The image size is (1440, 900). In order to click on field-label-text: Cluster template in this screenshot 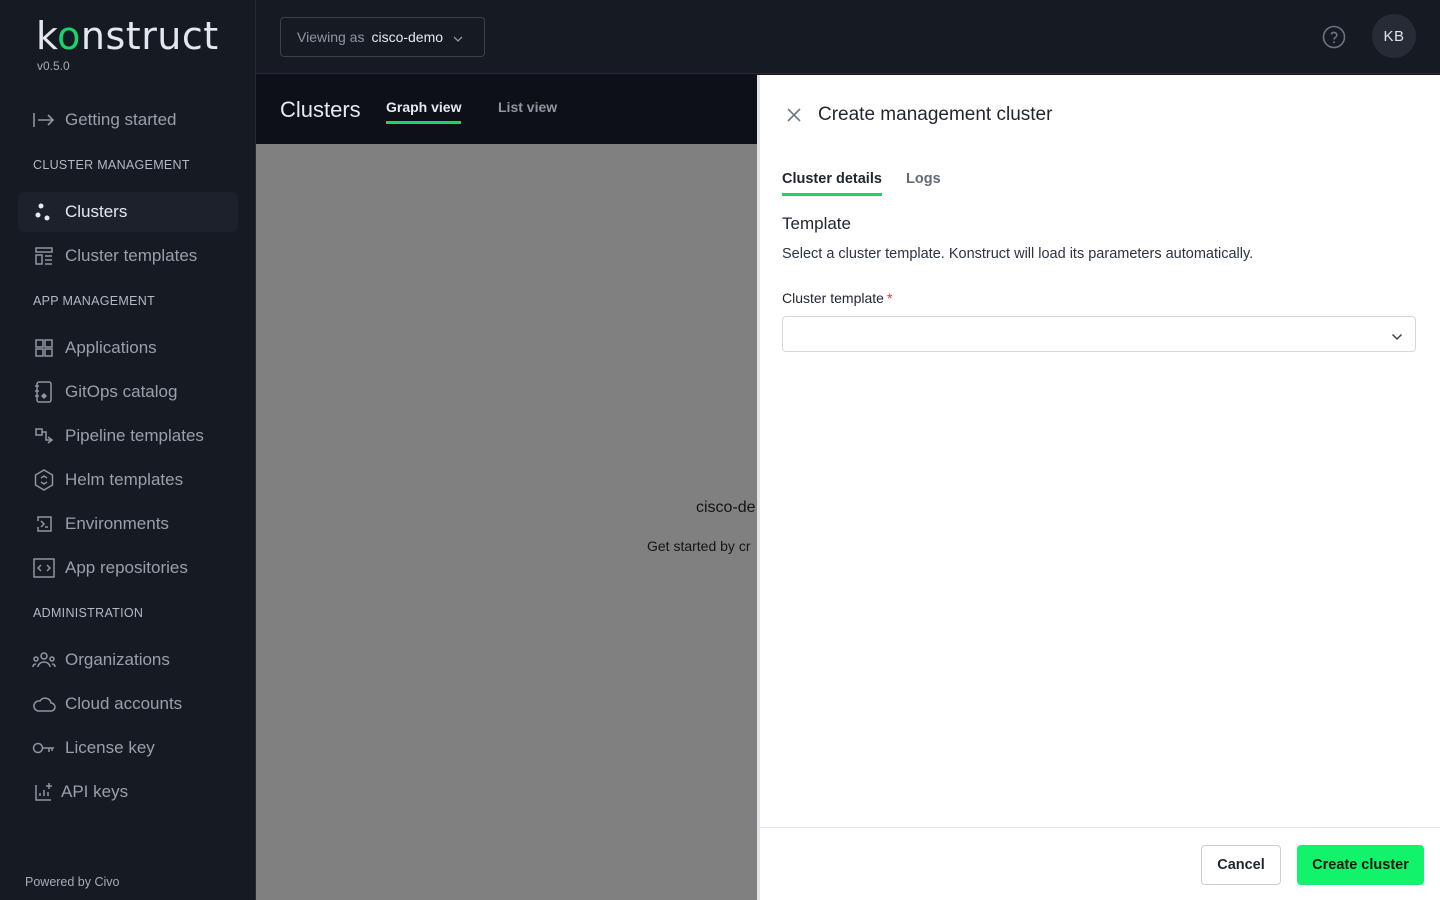, I will do `click(833, 298)`.